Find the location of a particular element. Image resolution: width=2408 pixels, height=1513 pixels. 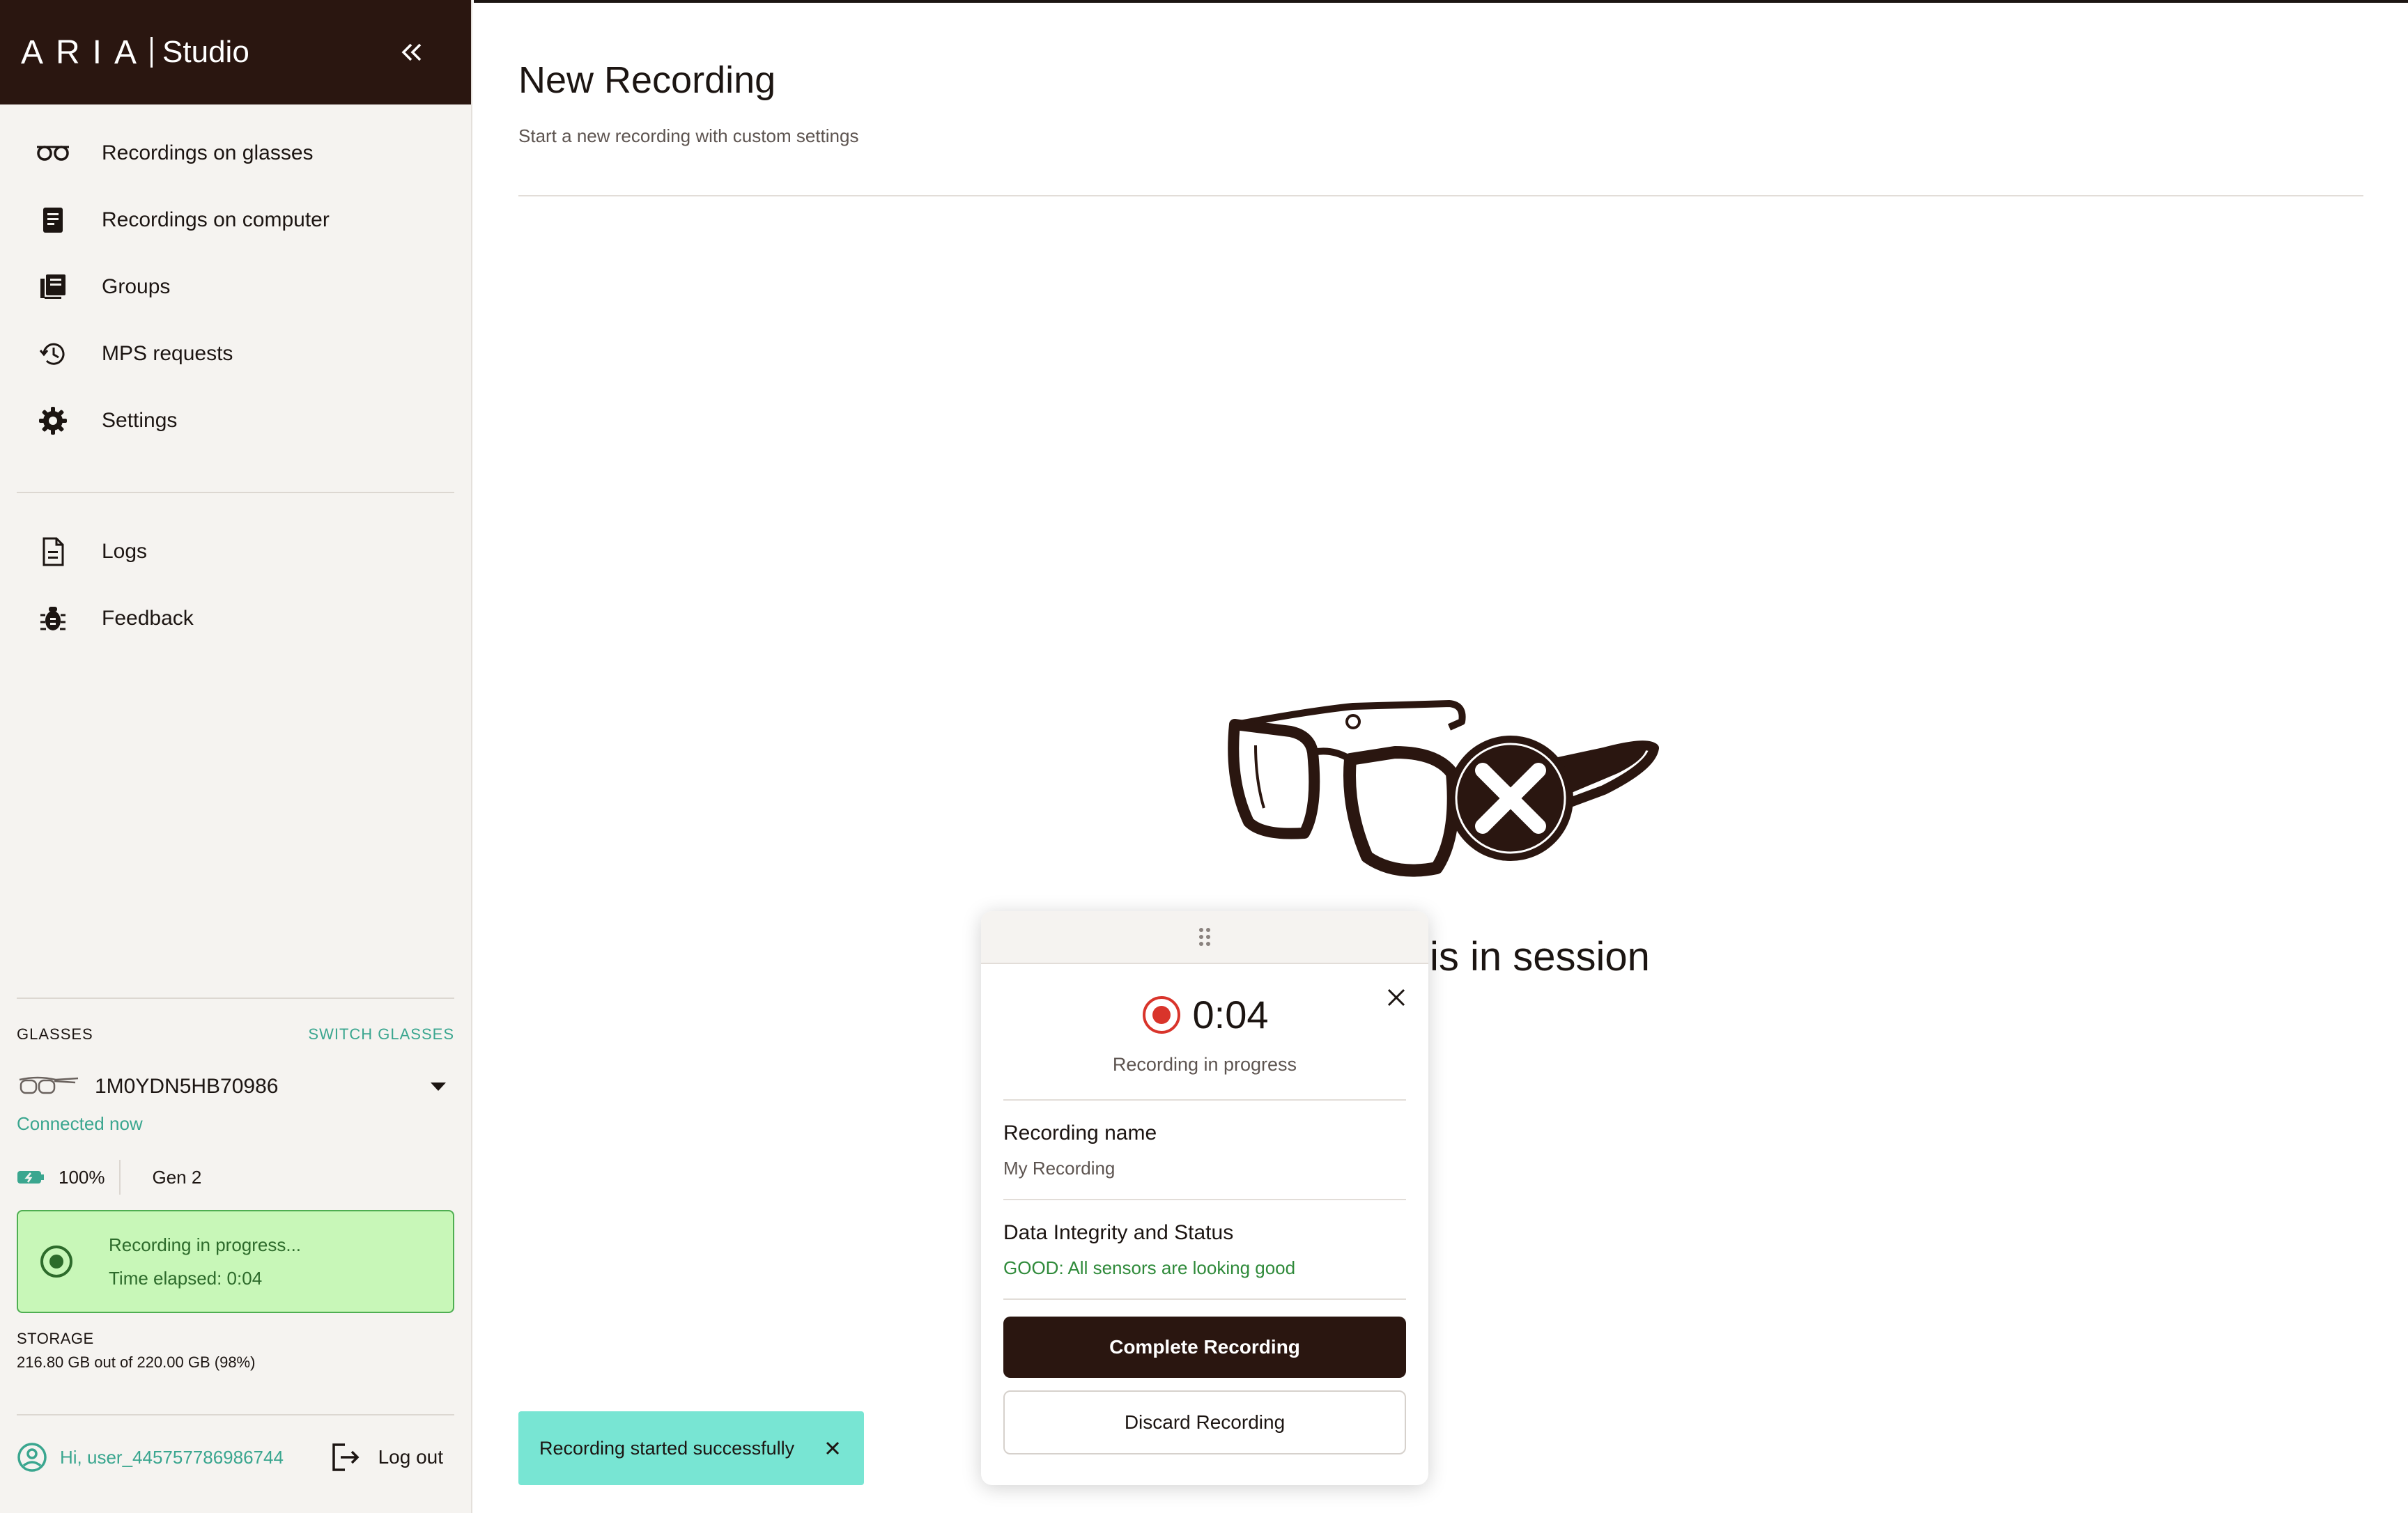

success-toast: Recording started successfully is located at coordinates (691, 1448).